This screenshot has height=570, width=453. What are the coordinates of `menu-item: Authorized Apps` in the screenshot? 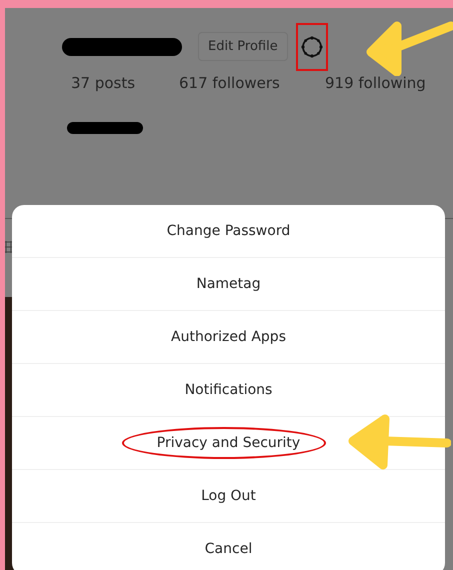 It's located at (228, 337).